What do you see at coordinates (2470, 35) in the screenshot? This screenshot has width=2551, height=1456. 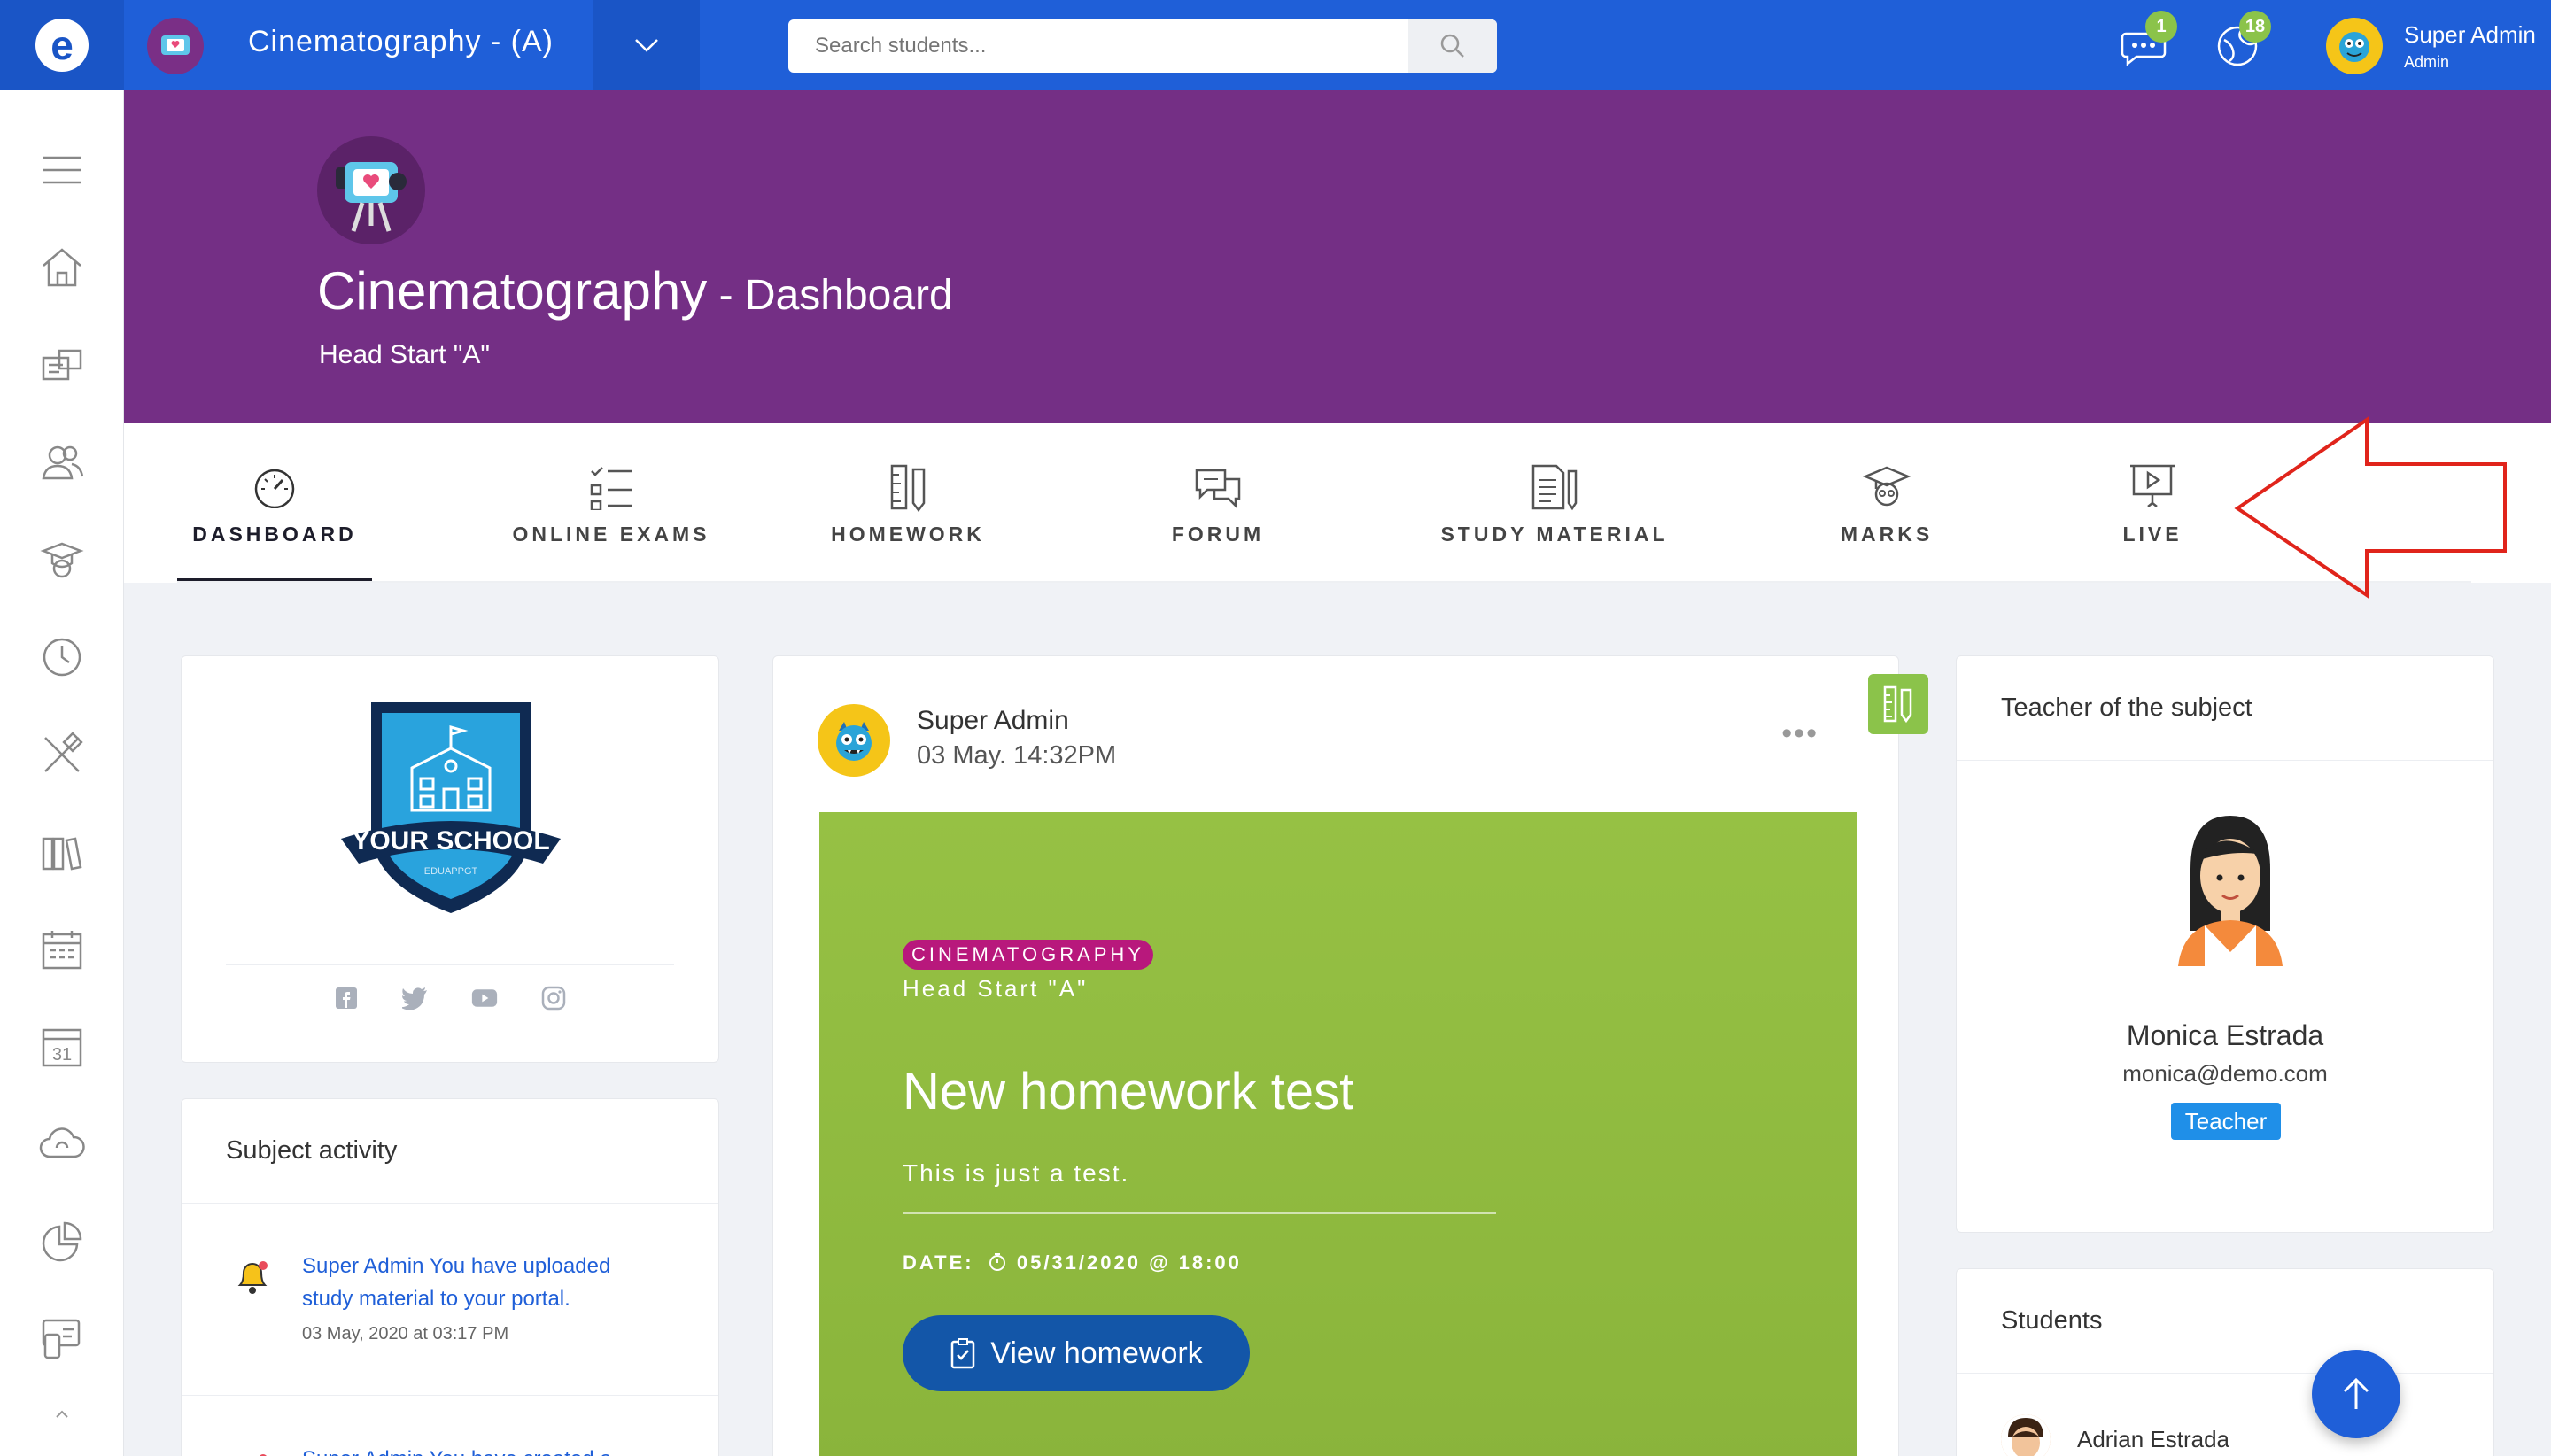 I see `user-name: Super Admin` at bounding box center [2470, 35].